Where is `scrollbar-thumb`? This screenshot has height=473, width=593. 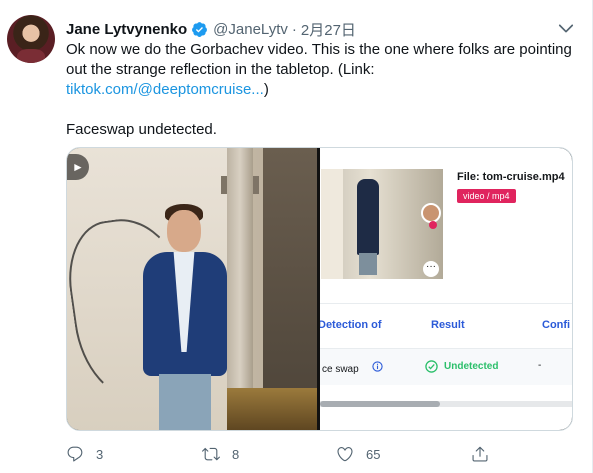 scrollbar-thumb is located at coordinates (380, 404).